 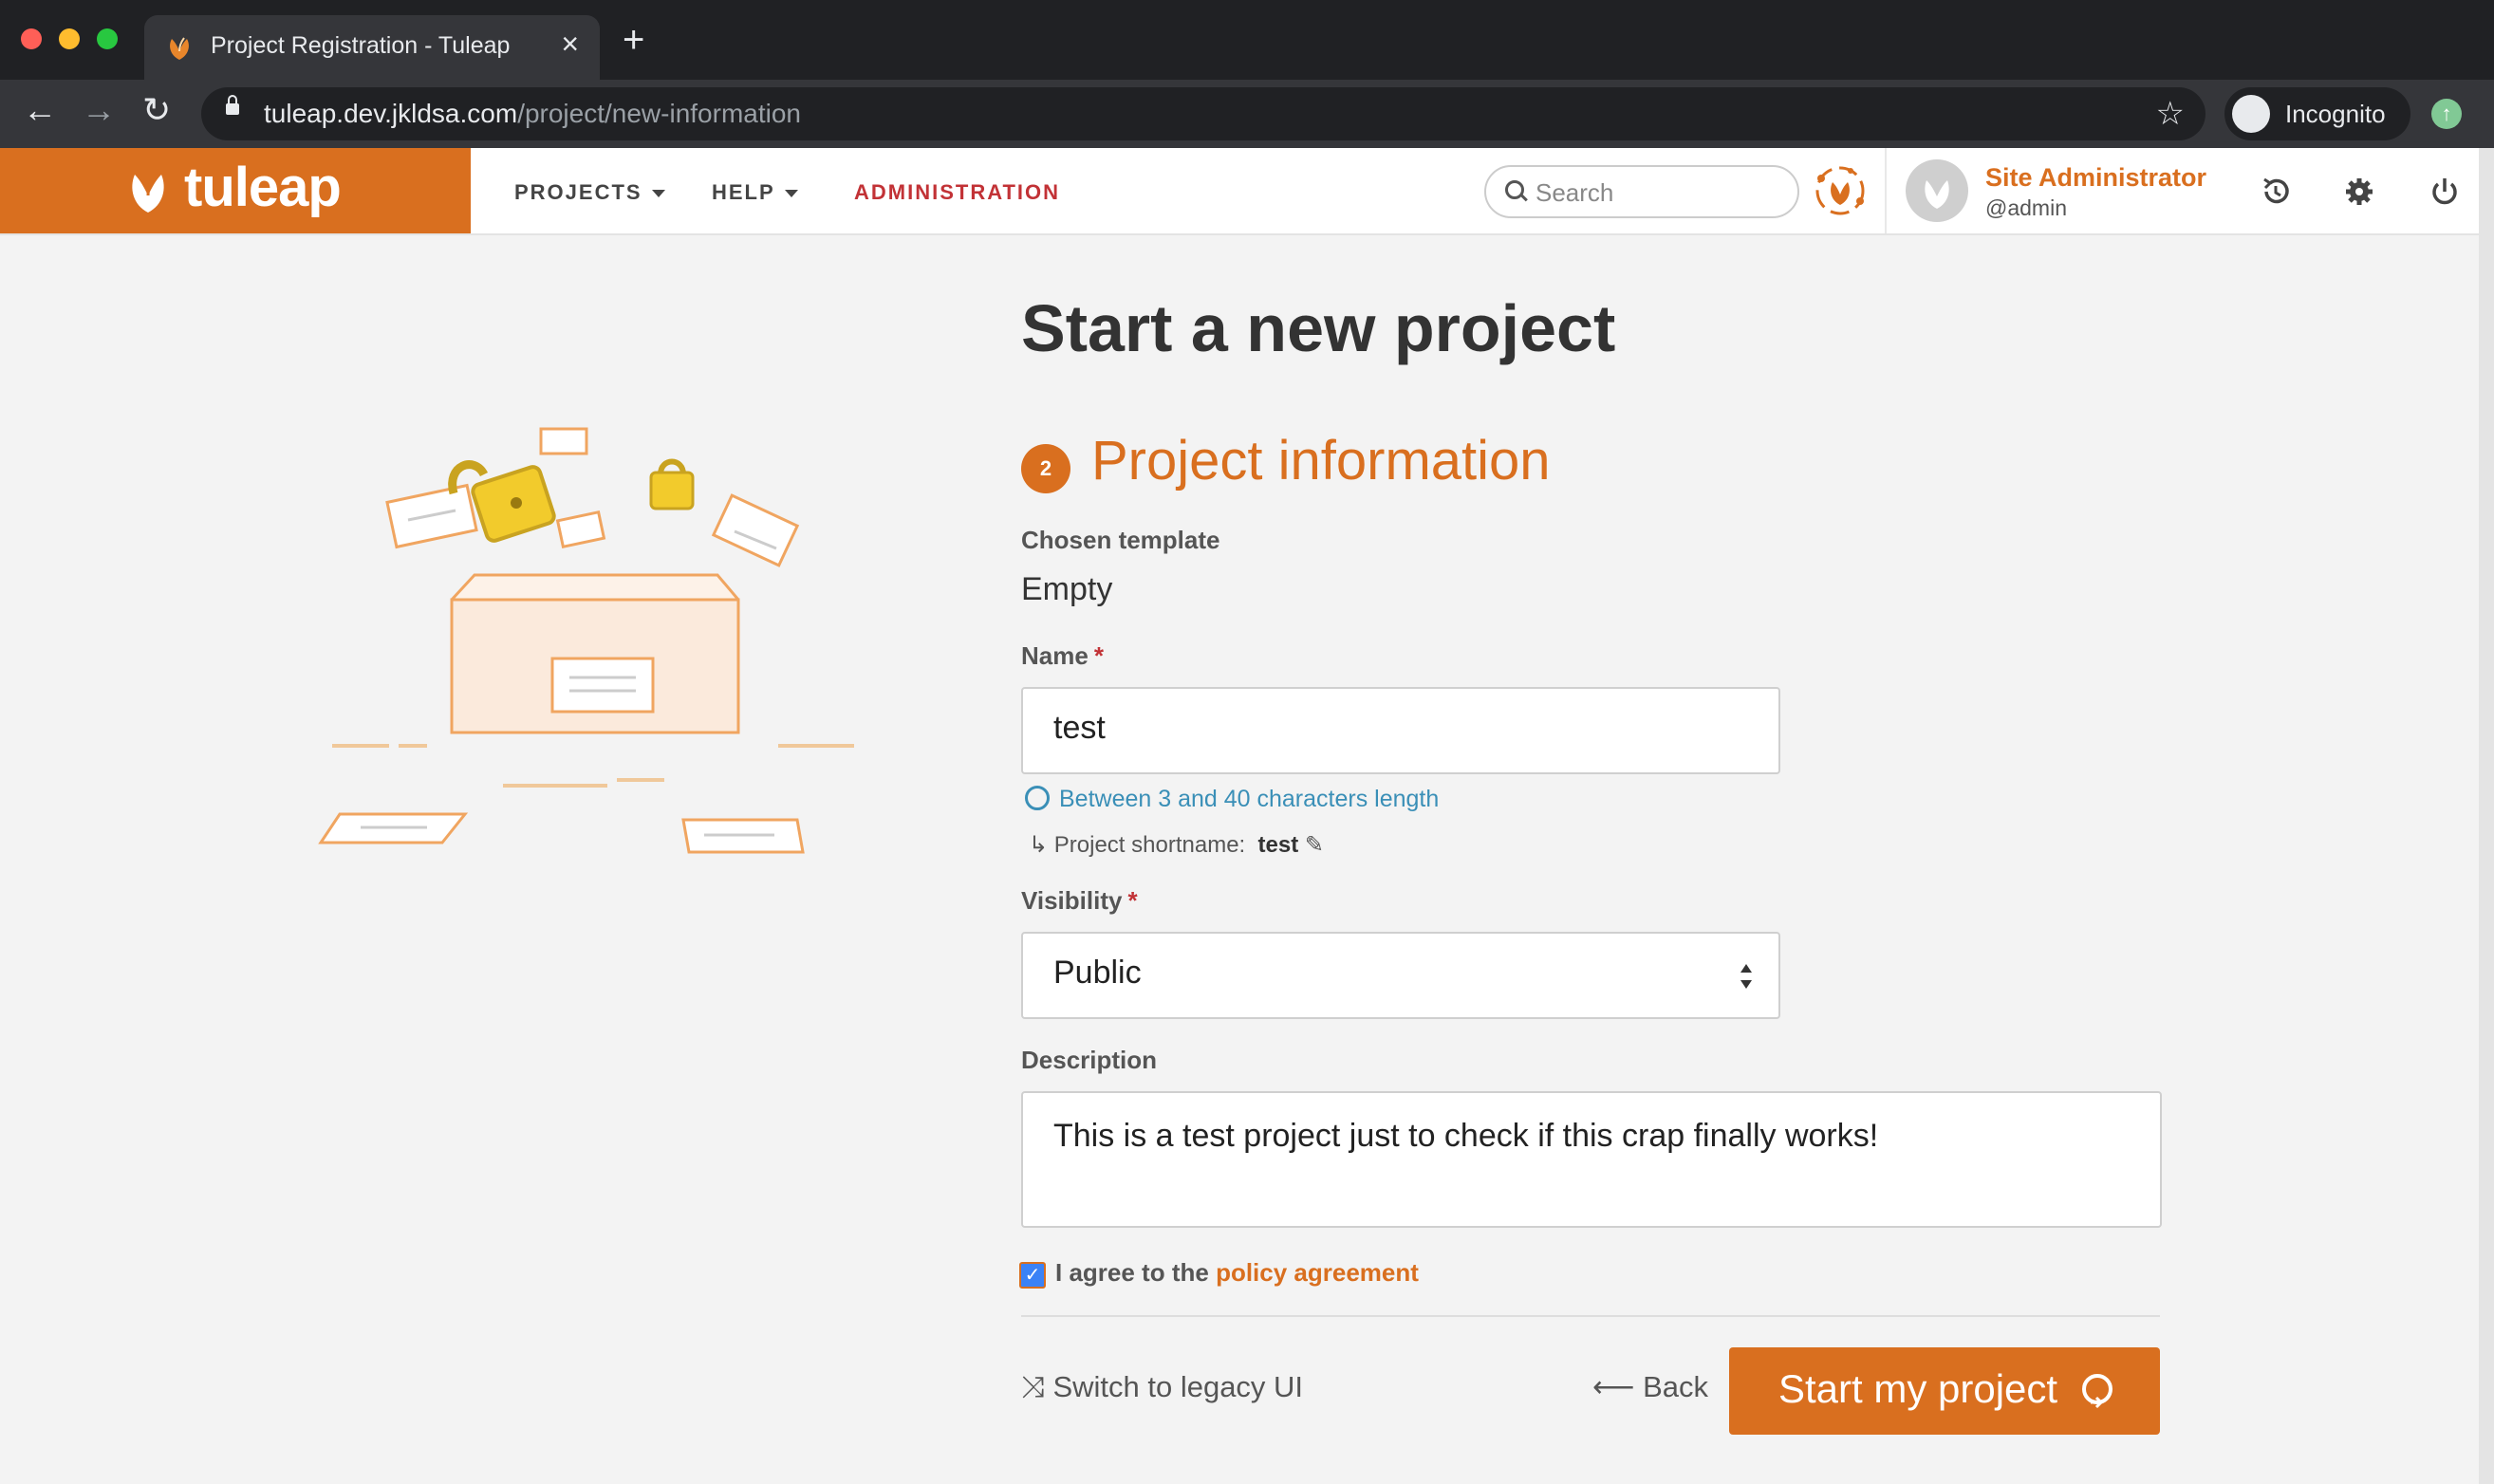 What do you see at coordinates (633, 40) in the screenshot?
I see `new-tab-icon: +` at bounding box center [633, 40].